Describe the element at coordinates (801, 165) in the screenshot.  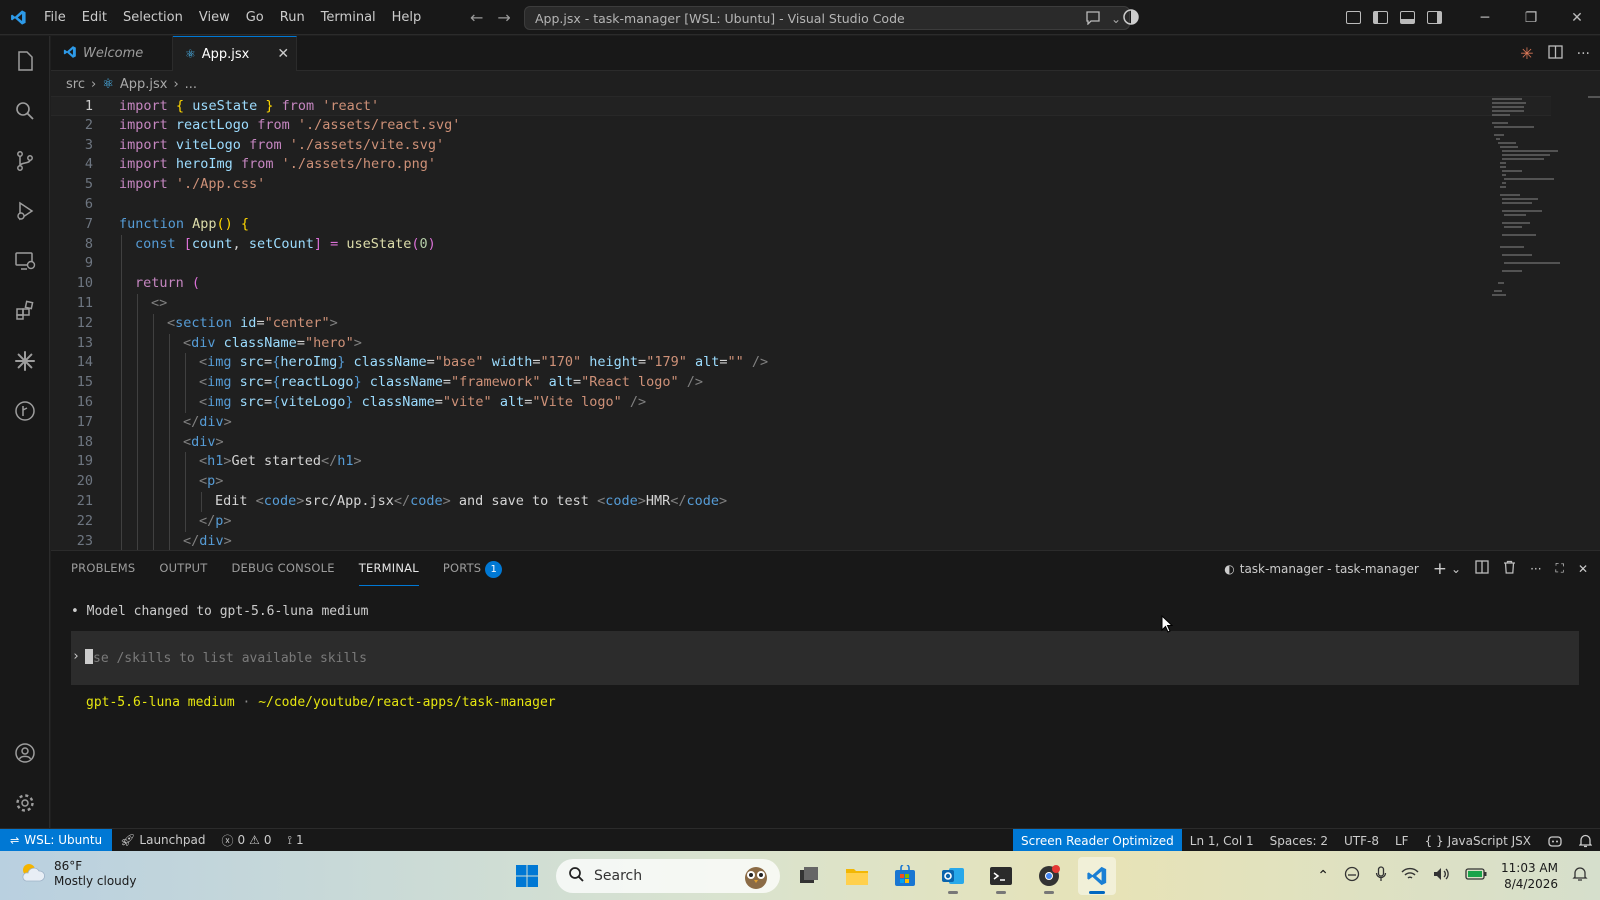
I see `code-line: 4 import heroImg from './assets/hero.png'` at that location.